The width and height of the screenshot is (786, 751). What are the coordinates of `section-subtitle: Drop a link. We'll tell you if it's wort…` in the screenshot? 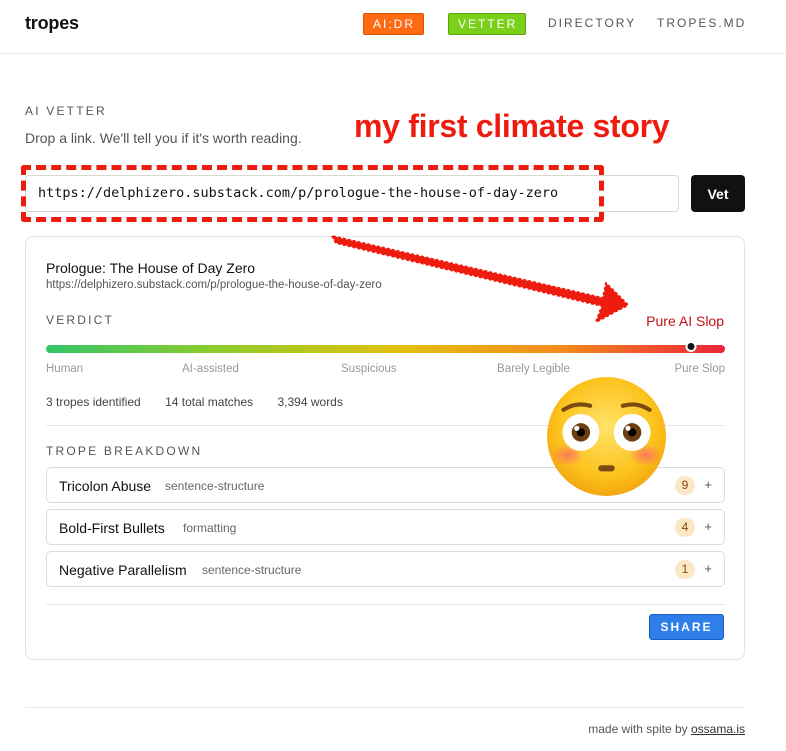 It's located at (163, 138).